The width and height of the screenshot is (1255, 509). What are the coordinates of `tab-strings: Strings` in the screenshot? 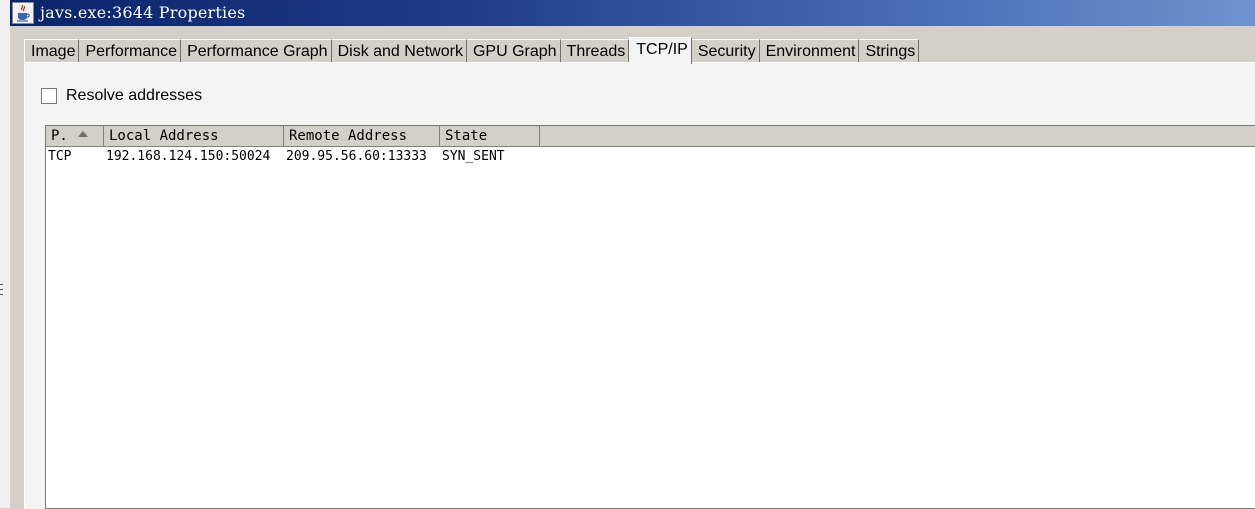 It's located at (889, 51).